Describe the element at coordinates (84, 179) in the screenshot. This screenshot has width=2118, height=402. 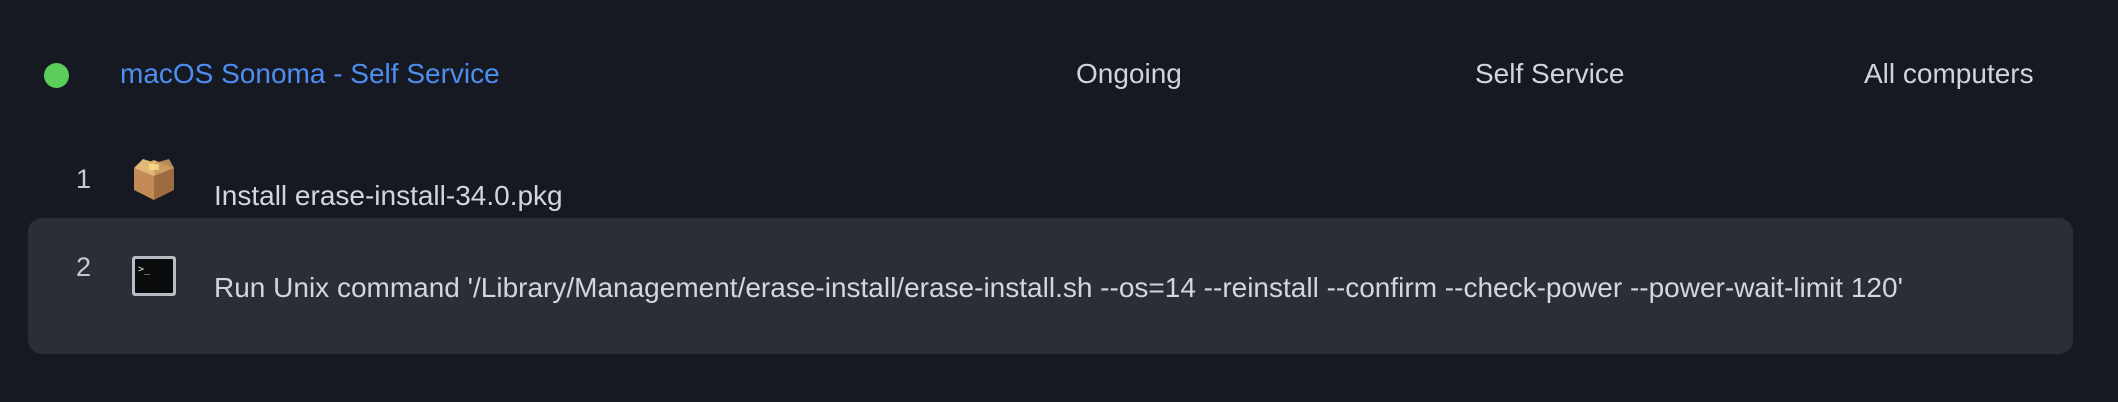
I see `step-number: 1` at that location.